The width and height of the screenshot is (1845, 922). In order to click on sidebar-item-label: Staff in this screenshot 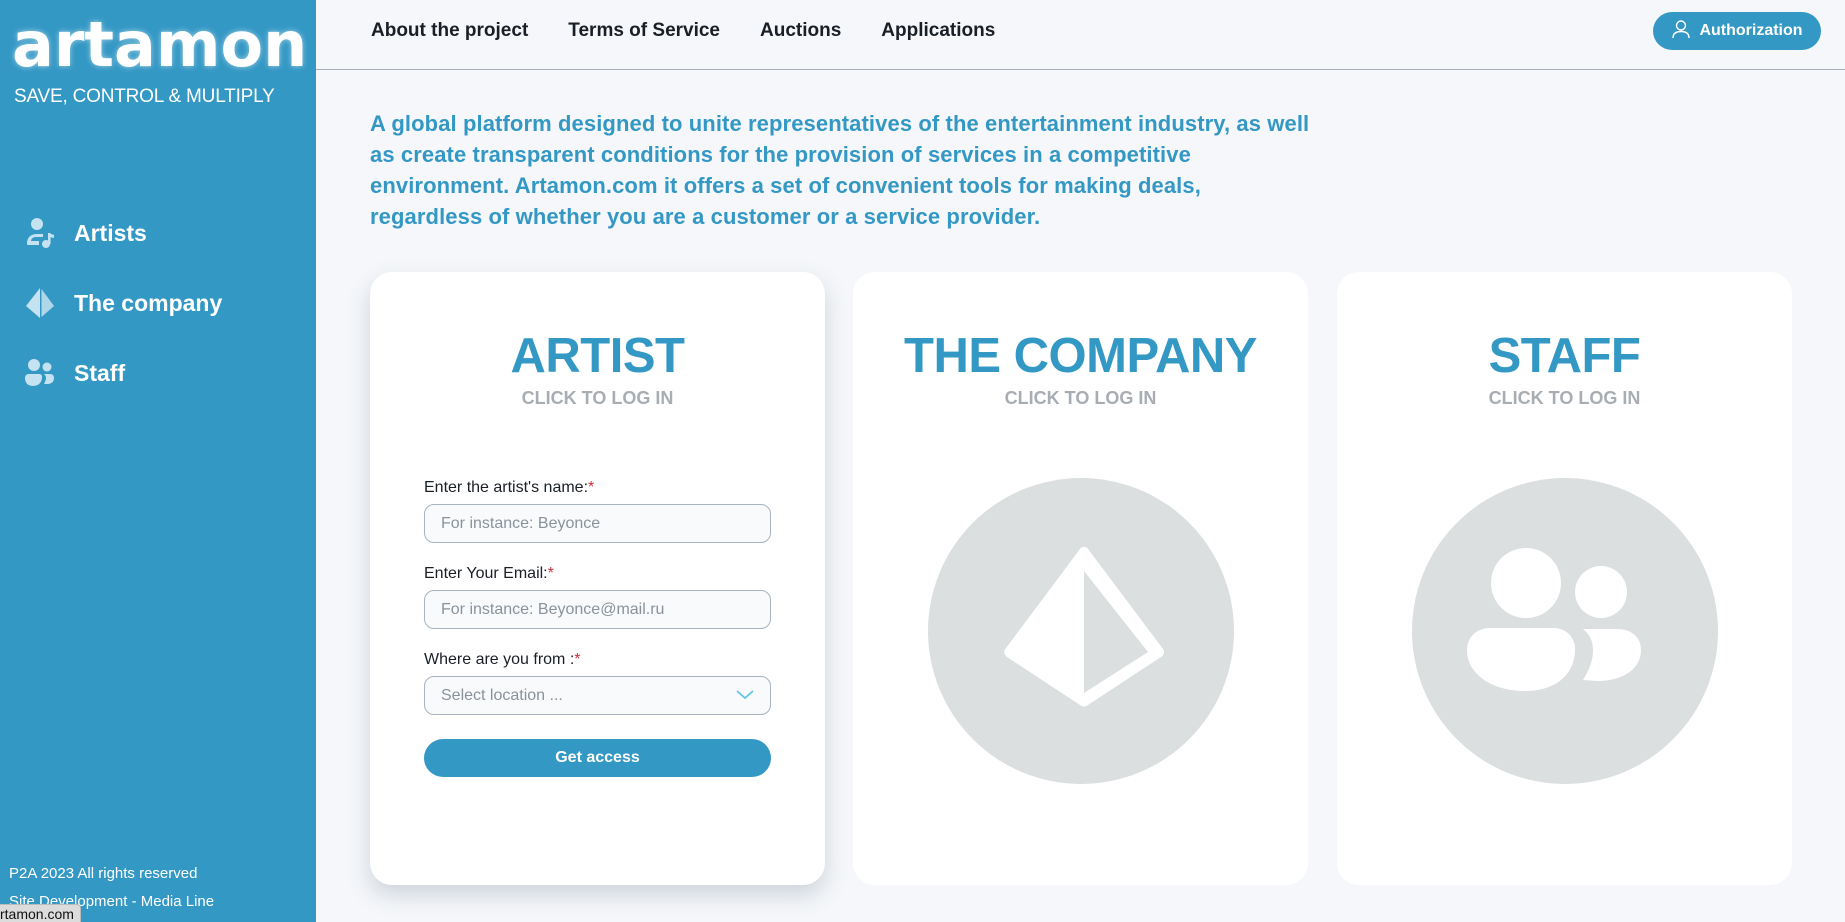, I will do `click(100, 372)`.